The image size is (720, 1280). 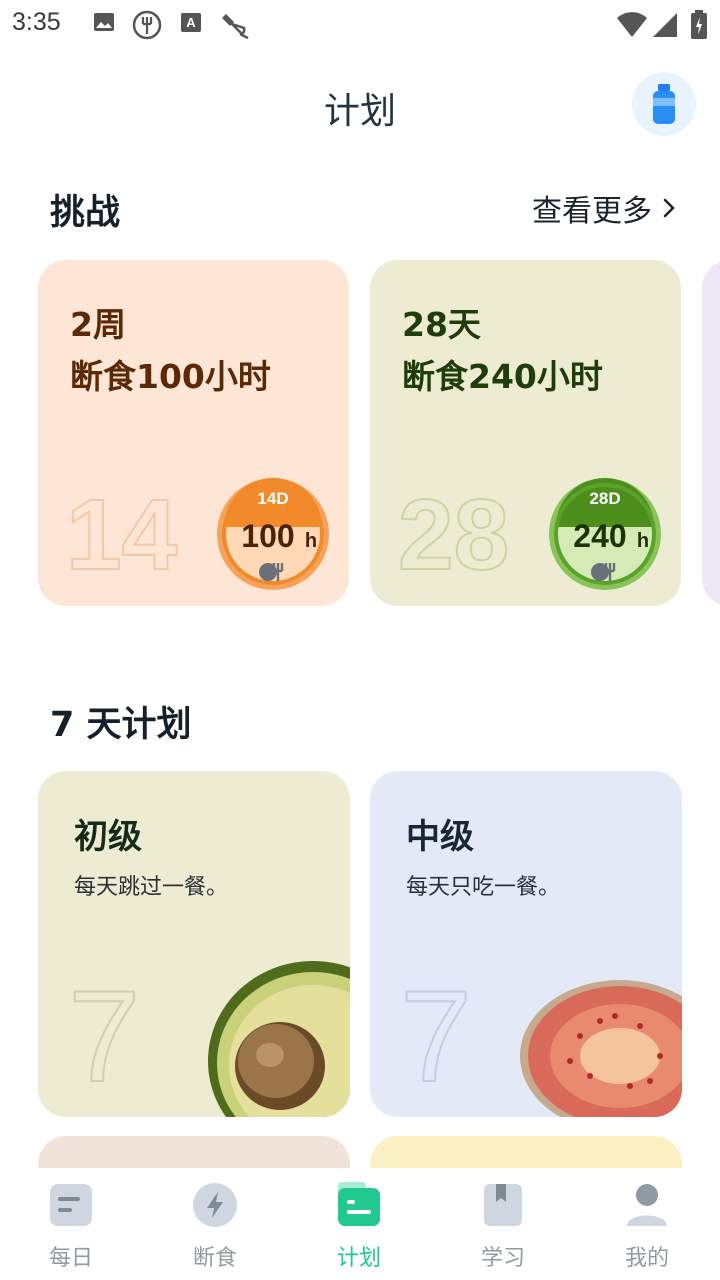 I want to click on badge-days: 14D, so click(x=272, y=498).